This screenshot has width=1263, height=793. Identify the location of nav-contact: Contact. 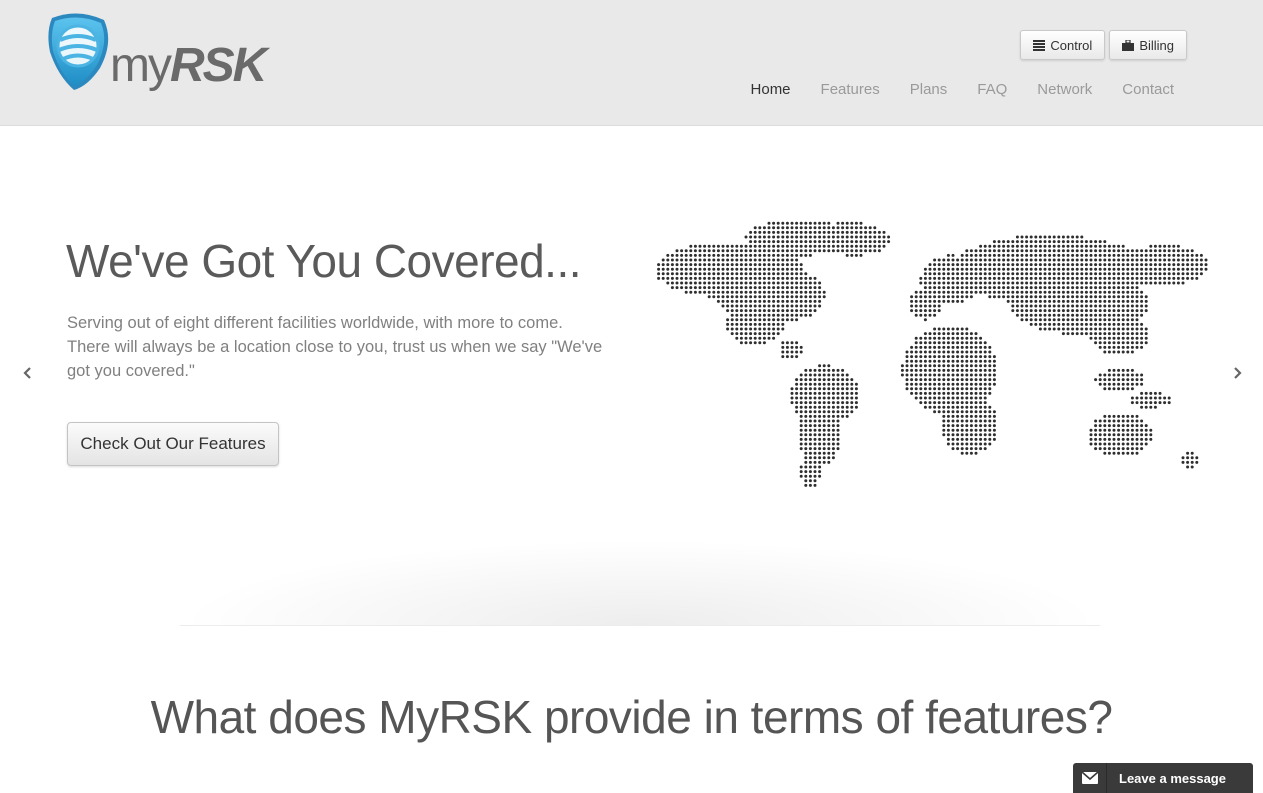
(1148, 90).